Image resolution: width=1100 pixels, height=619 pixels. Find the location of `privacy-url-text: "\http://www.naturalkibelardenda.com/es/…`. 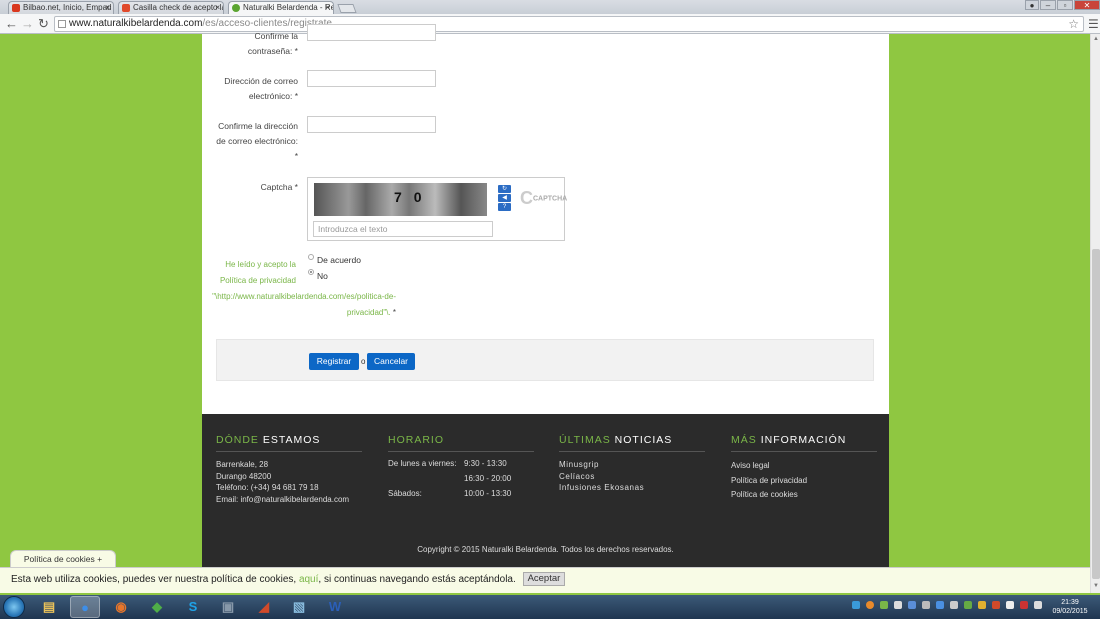

privacy-url-text: "\http://www.naturalkibelardenda.com/es/… is located at coordinates (304, 304).